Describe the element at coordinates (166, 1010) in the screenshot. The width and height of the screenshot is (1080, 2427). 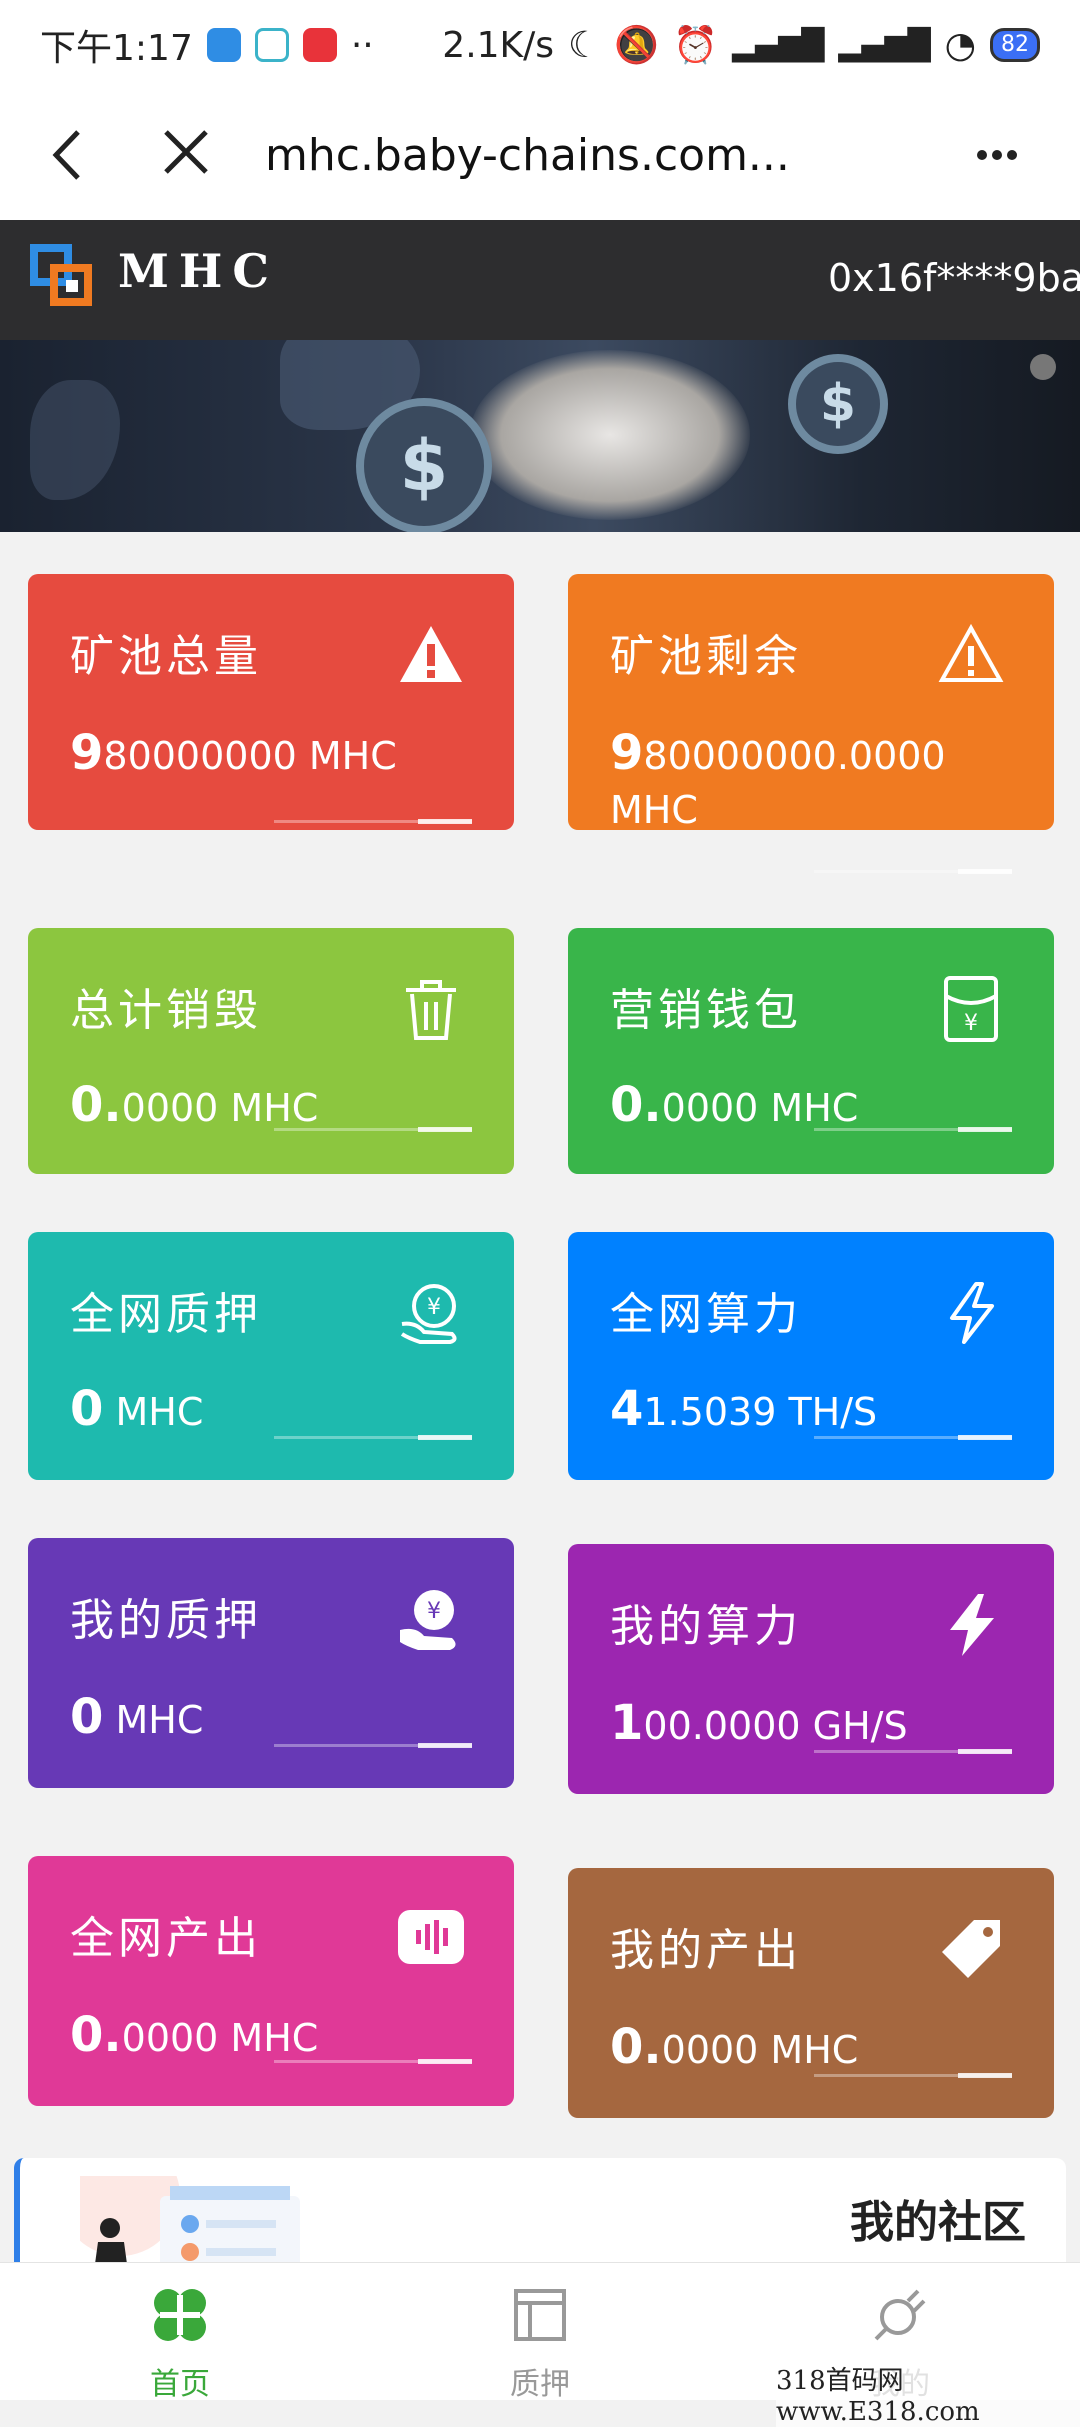
I see `card-title: 总计销毁` at that location.